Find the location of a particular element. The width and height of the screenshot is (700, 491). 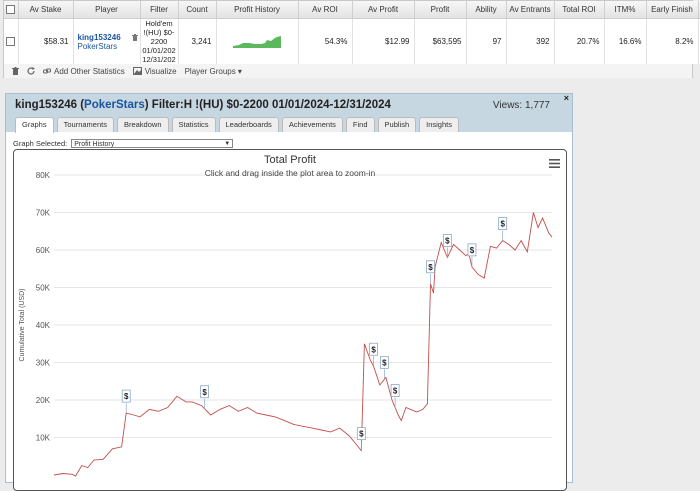

add-other-statistics-label: Add Other Statistics is located at coordinates (89, 71).